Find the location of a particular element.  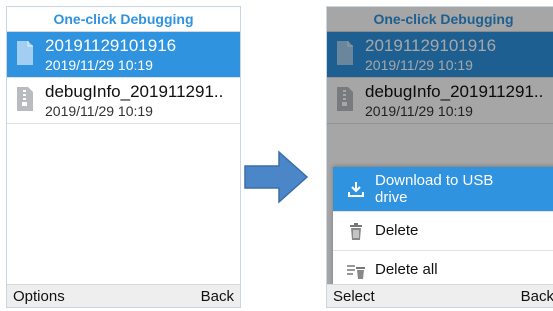

file-icon is located at coordinates (25, 53).